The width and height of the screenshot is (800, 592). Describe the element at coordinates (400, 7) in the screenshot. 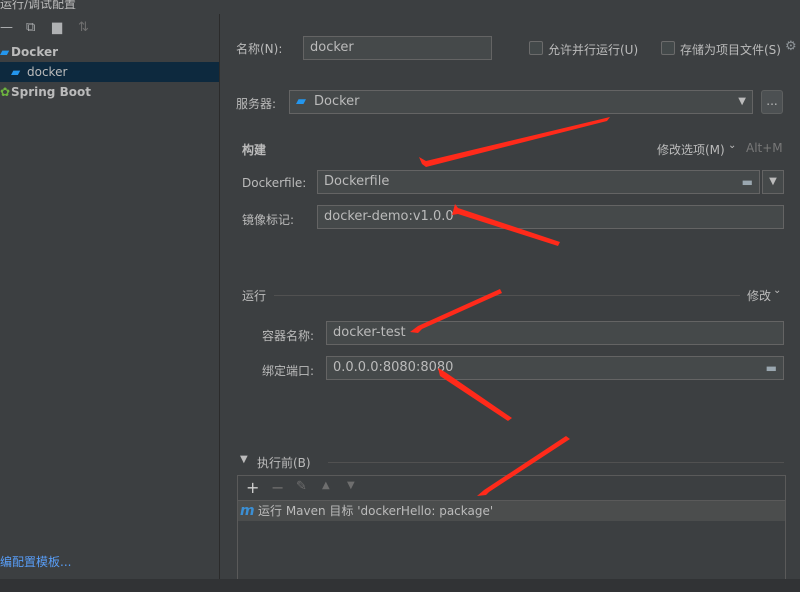

I see `window-titlebar: 运行/调试配置` at that location.